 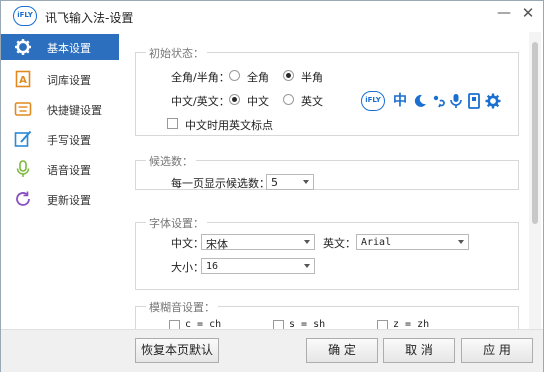 What do you see at coordinates (69, 170) in the screenshot?
I see `sidebar-item-label: 语音设置` at bounding box center [69, 170].